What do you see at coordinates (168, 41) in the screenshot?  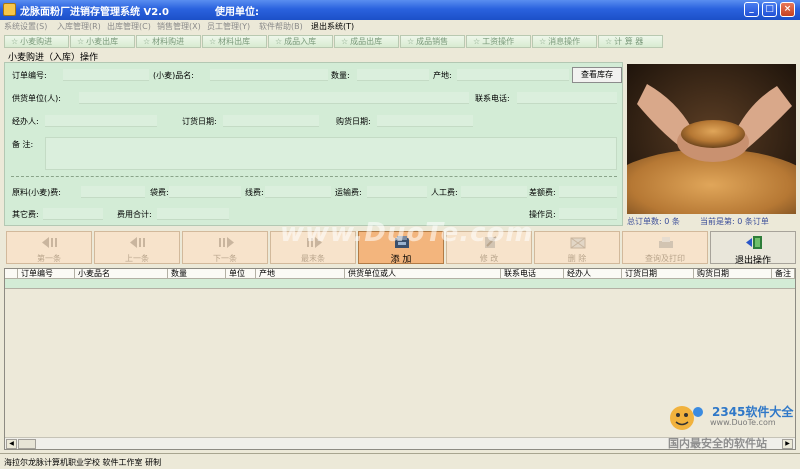 I see `tab-material-purchase: ☆ 材料购进` at bounding box center [168, 41].